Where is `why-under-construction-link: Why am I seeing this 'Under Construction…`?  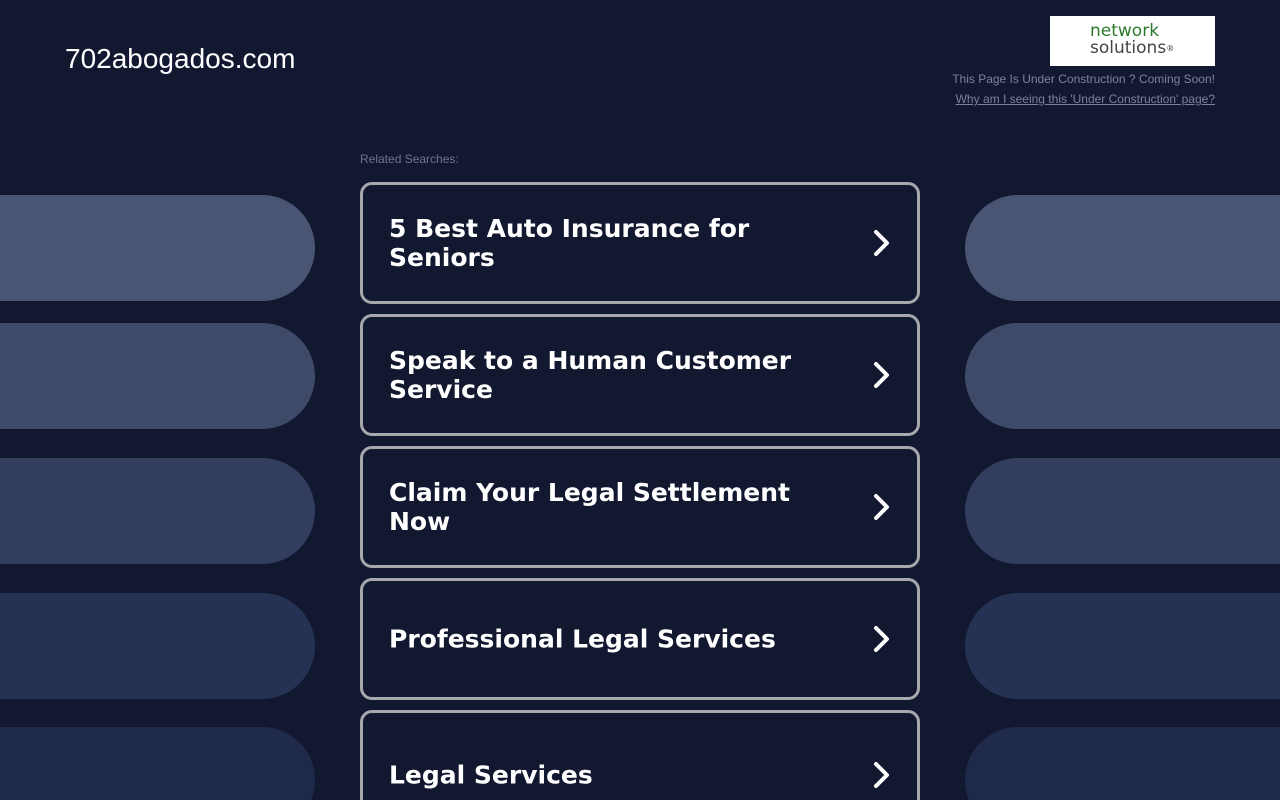 why-under-construction-link: Why am I seeing this 'Under Construction… is located at coordinates (1085, 99).